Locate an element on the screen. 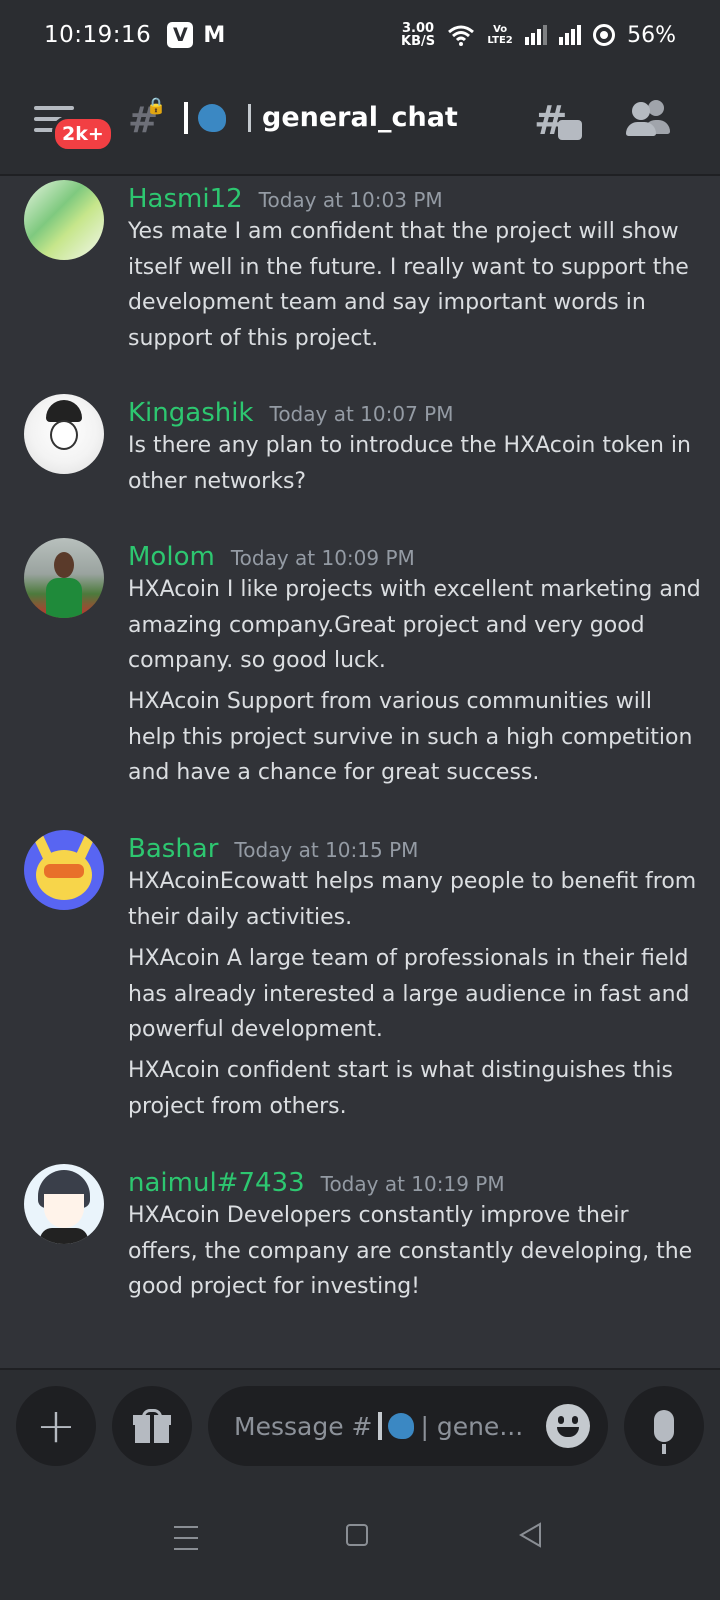  message-header: naimul#7433 Today at 10:19 PM is located at coordinates (316, 1183).